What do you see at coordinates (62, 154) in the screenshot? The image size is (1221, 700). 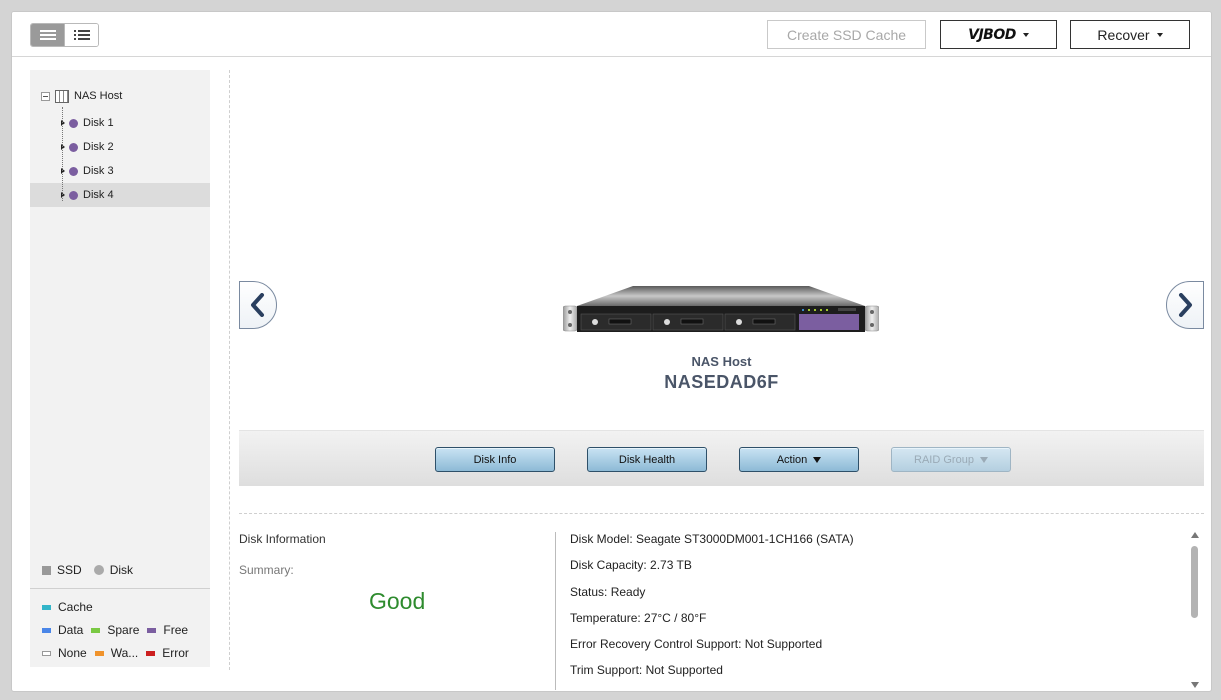 I see `tree-connector-line` at bounding box center [62, 154].